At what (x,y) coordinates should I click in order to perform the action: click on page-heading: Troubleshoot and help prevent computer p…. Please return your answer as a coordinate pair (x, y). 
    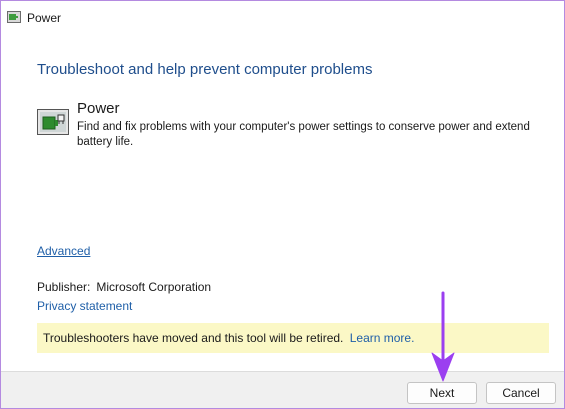
    Looking at the image, I should click on (205, 69).